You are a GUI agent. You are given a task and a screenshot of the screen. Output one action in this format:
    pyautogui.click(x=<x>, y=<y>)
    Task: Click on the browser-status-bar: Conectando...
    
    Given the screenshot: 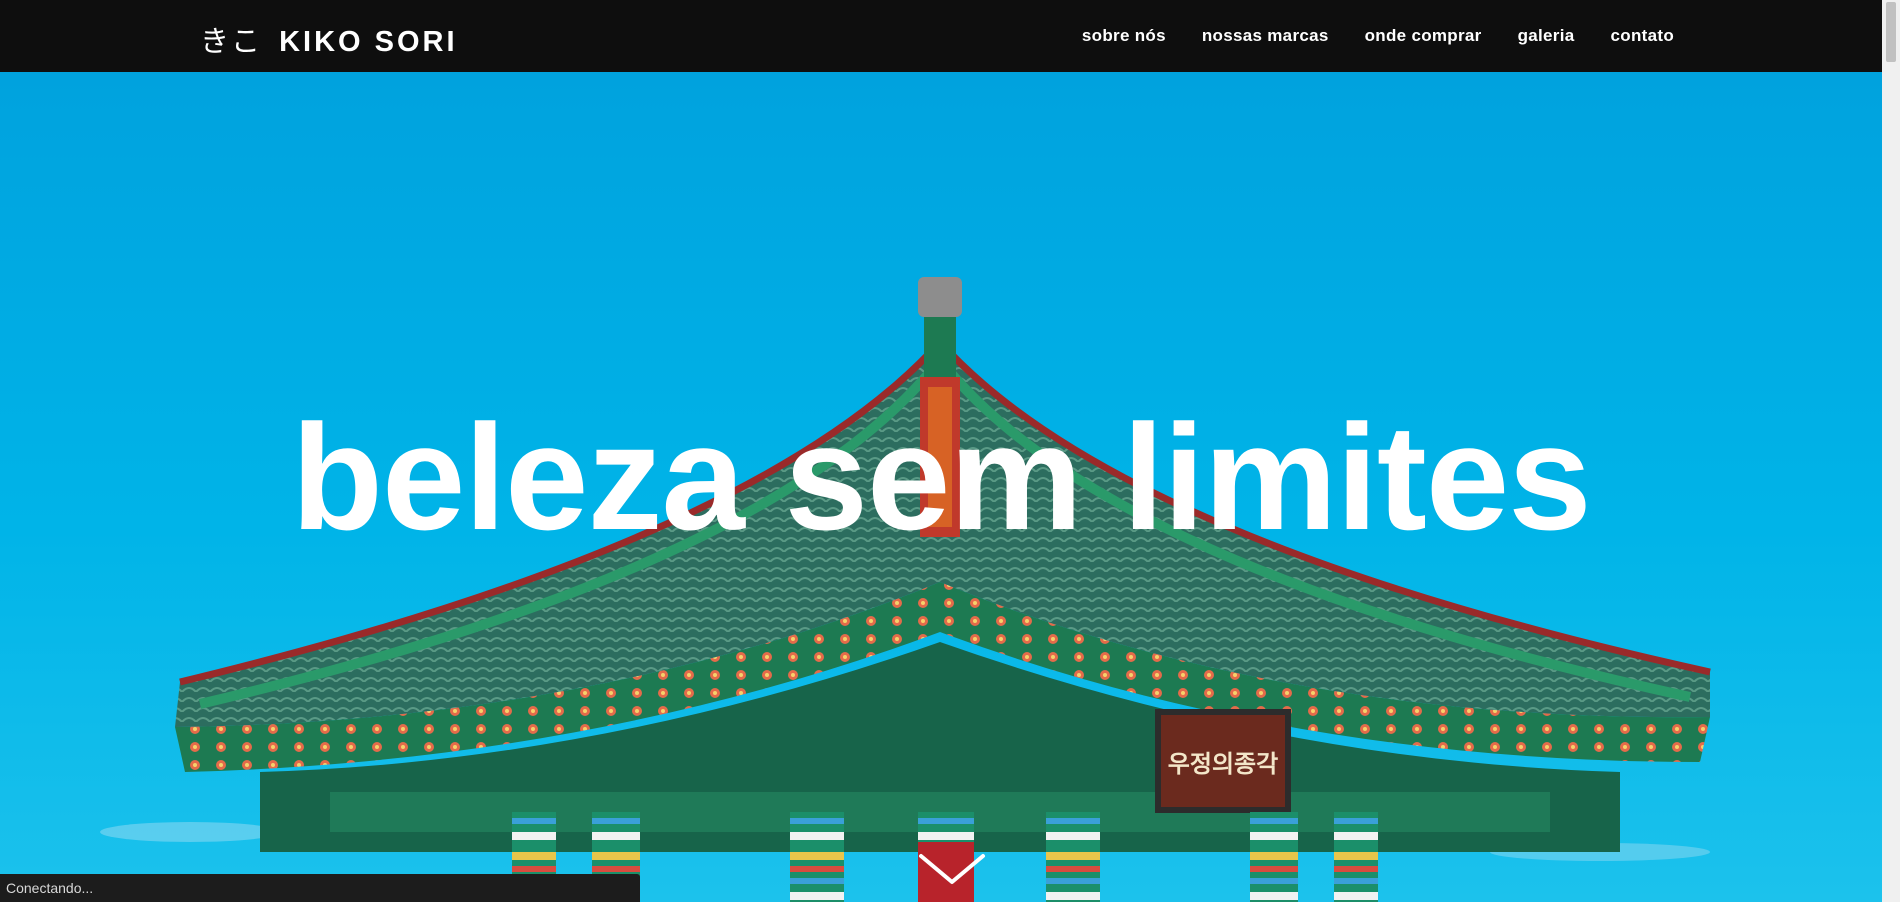 What is the action you would take?
    pyautogui.click(x=320, y=888)
    